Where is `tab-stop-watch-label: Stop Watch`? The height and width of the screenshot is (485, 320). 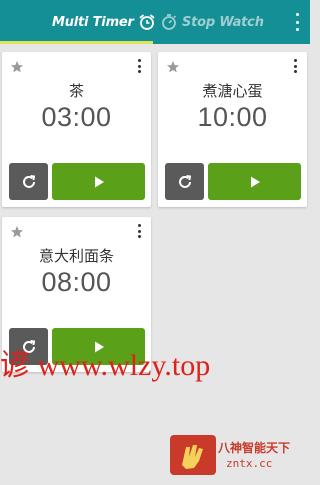 tab-stop-watch-label: Stop Watch is located at coordinates (223, 22).